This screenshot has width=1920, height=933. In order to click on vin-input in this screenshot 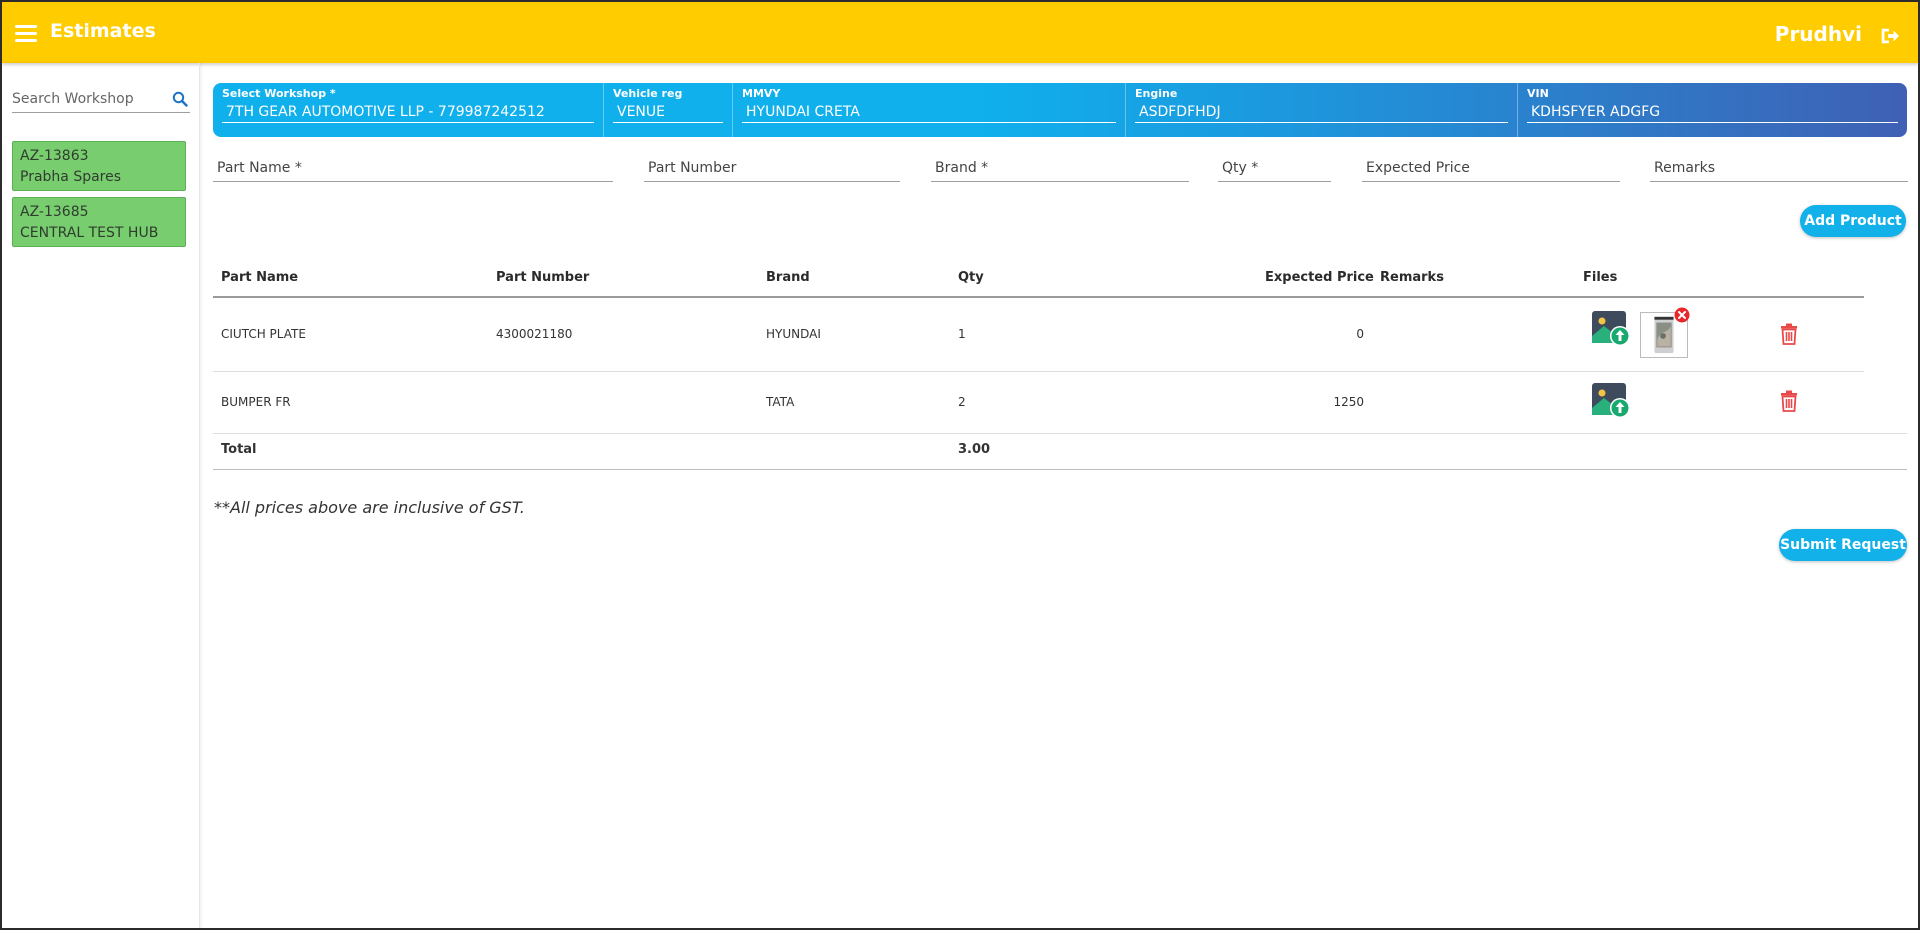, I will do `click(1712, 112)`.